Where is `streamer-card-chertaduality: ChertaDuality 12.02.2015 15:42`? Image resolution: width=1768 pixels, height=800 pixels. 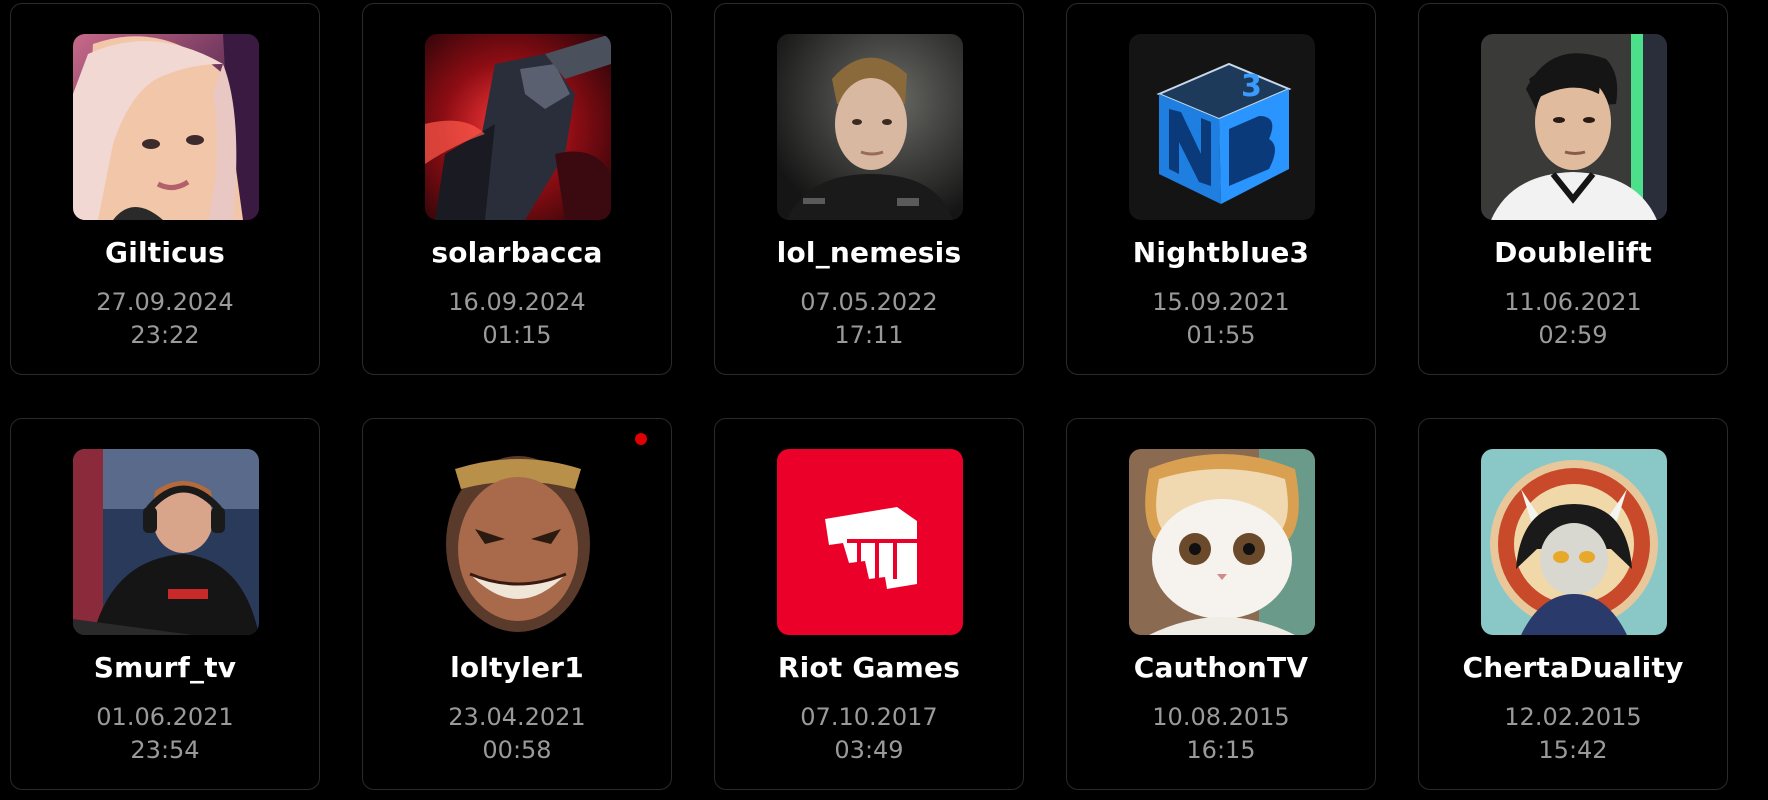
streamer-card-chertaduality: ChertaDuality 12.02.2015 15:42 is located at coordinates (1573, 604).